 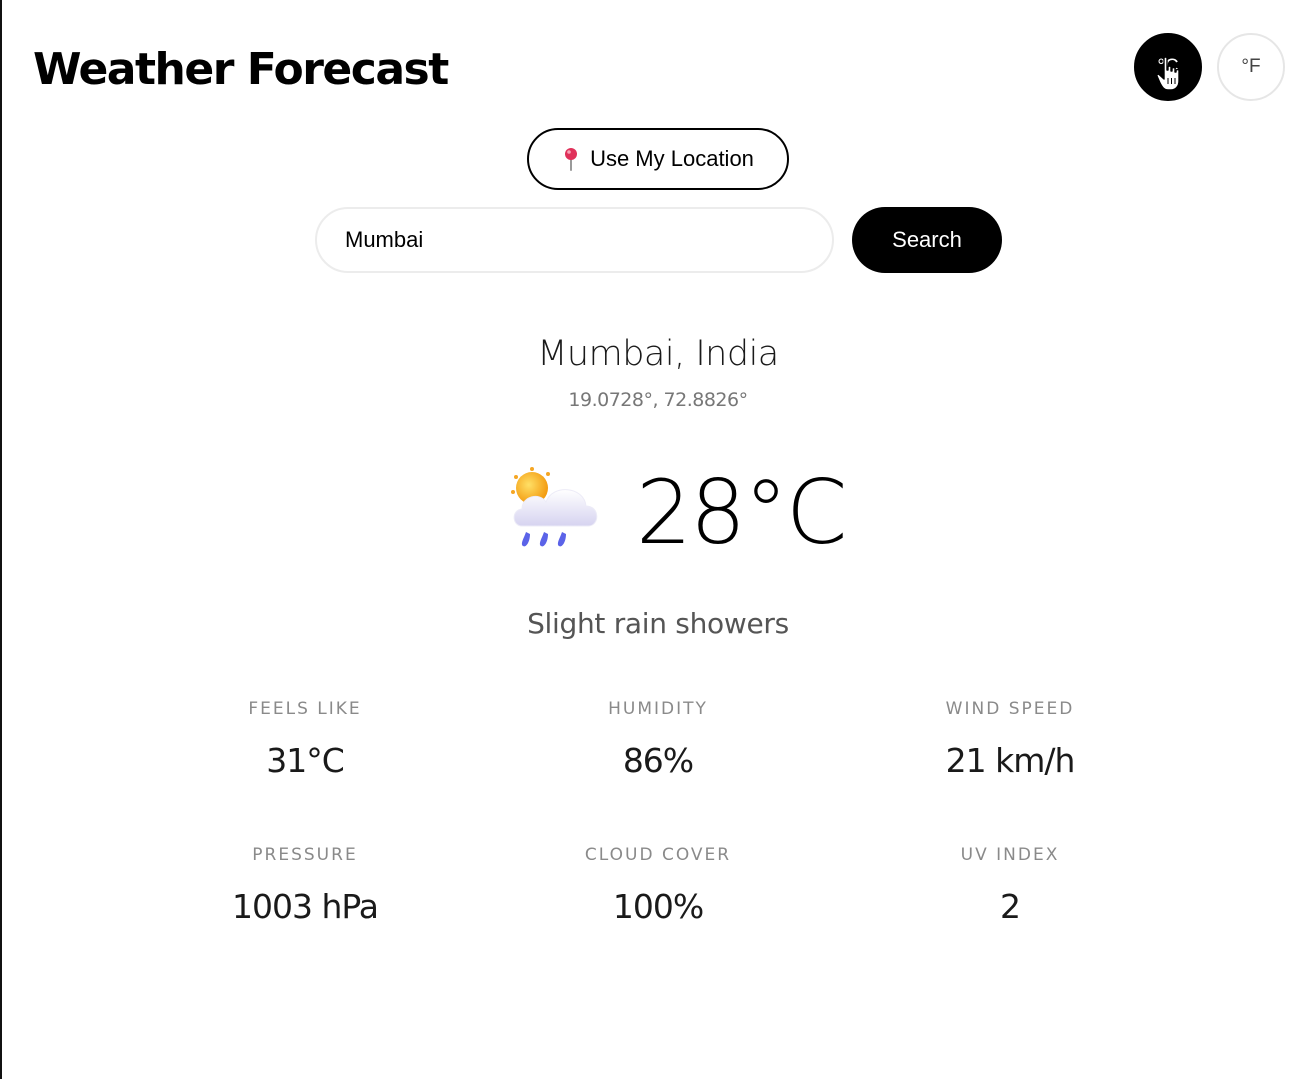 I want to click on stat-label: PRESSURE, so click(x=305, y=855).